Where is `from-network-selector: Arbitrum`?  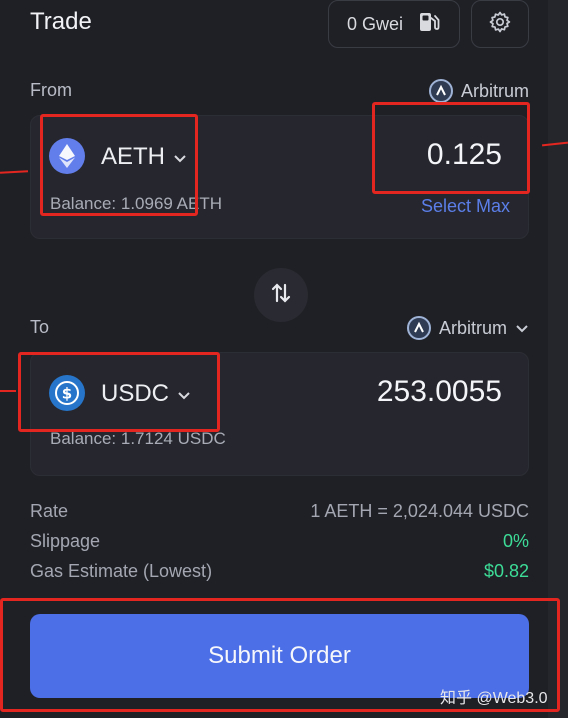 from-network-selector: Arbitrum is located at coordinates (478, 91).